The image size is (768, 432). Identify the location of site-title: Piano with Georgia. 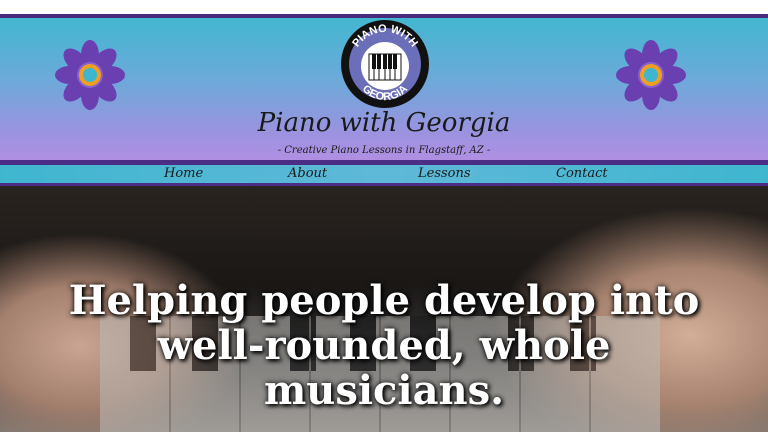
(384, 123).